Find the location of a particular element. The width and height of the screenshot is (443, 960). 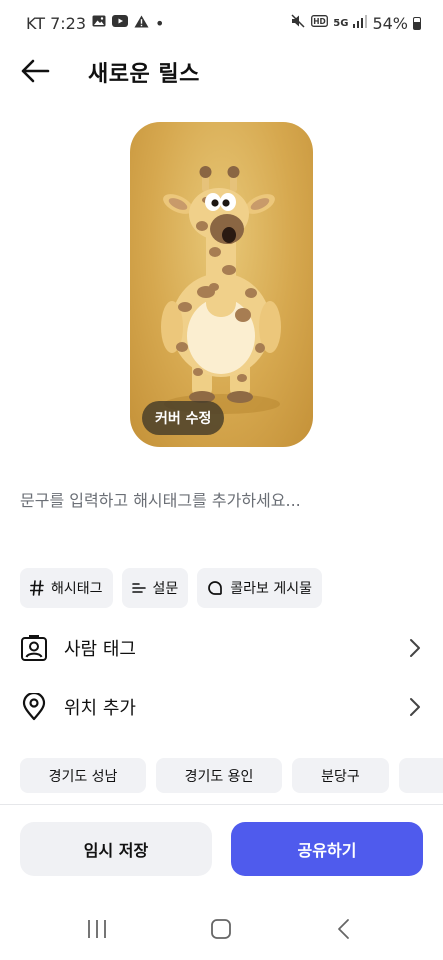

save-draft-button: 임시 저장 is located at coordinates (116, 849).